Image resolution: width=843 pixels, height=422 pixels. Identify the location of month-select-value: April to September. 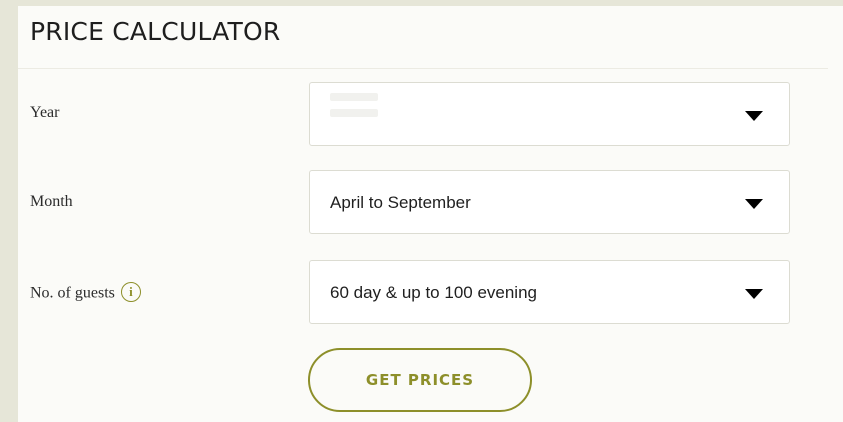
(400, 202).